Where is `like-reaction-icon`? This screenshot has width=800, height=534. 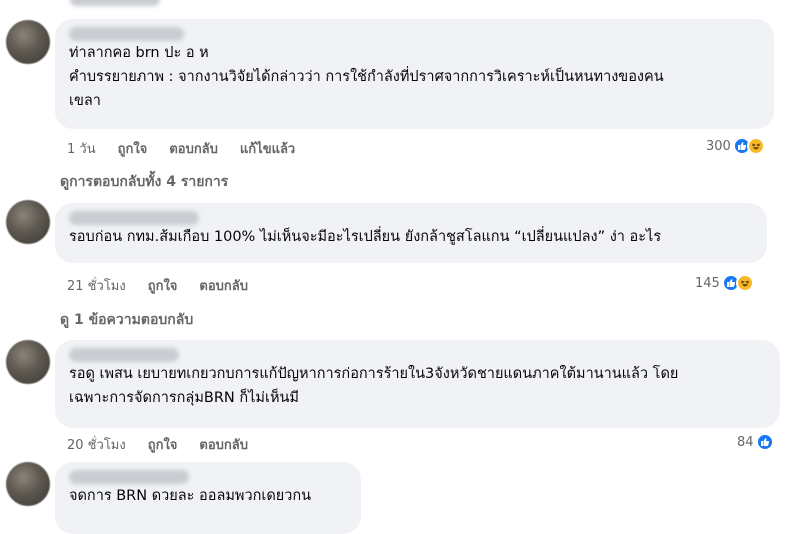
like-reaction-icon is located at coordinates (764, 442).